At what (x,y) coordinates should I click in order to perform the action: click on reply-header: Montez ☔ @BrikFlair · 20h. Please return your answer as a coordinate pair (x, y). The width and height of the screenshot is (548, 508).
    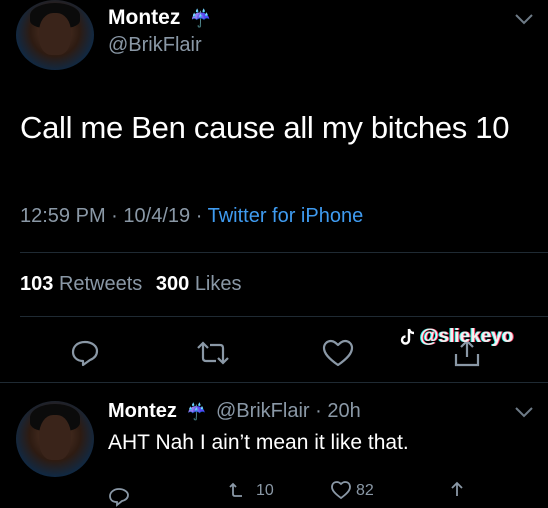
    Looking at the image, I should click on (234, 411).